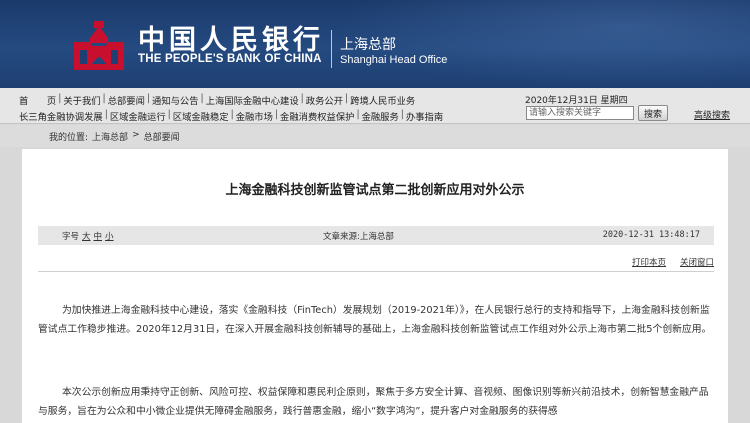  Describe the element at coordinates (126, 100) in the screenshot. I see `nav-item-news: 总部要闻` at that location.